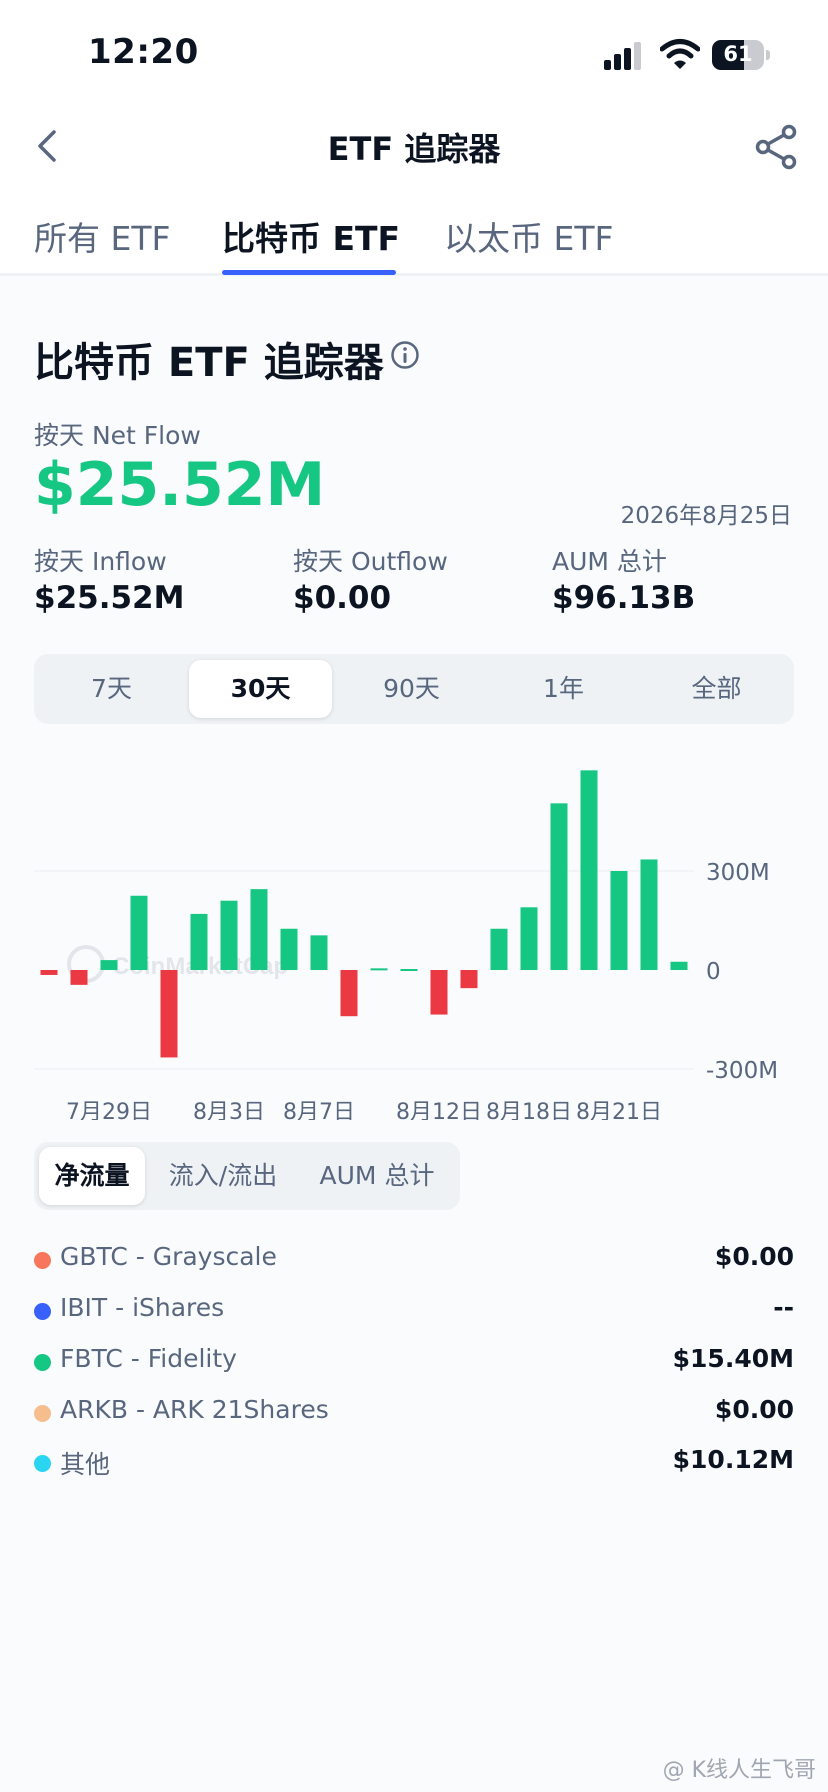 This screenshot has width=828, height=1792. Describe the element at coordinates (738, 54) in the screenshot. I see `battery-level: 61` at that location.